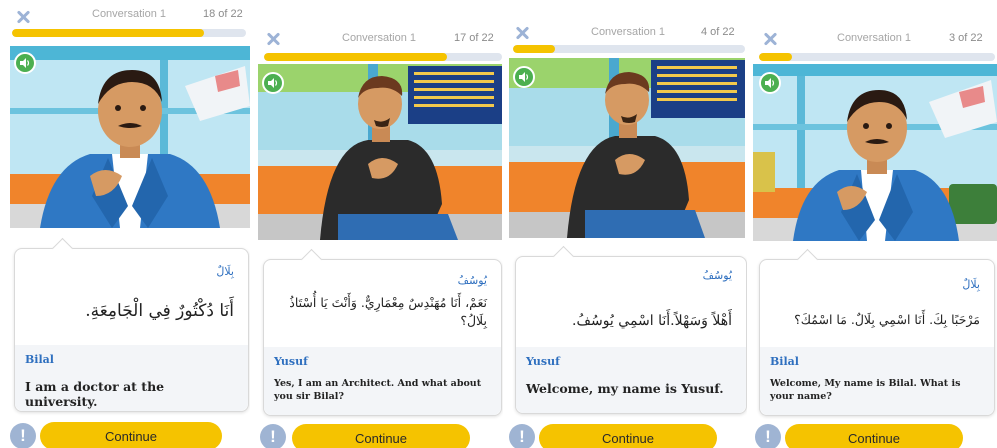 This screenshot has height=448, width=997. What do you see at coordinates (625, 388) in the screenshot?
I see `english-translation: Welcome, my name is Yusuf.` at bounding box center [625, 388].